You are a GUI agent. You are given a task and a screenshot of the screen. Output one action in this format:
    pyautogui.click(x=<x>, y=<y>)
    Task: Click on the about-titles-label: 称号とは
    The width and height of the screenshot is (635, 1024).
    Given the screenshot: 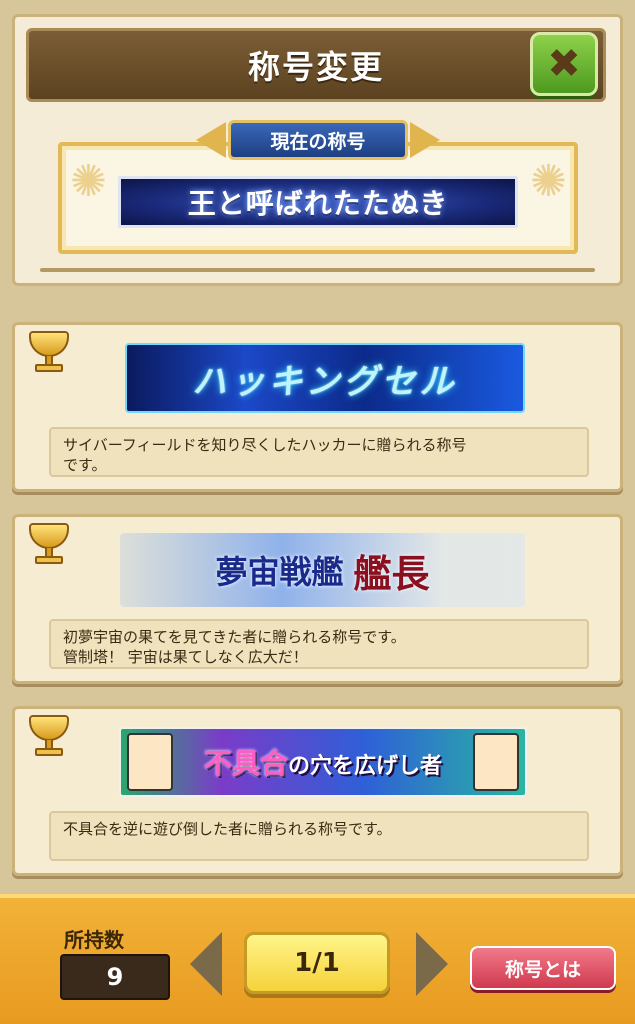 What is the action you would take?
    pyautogui.click(x=542, y=969)
    